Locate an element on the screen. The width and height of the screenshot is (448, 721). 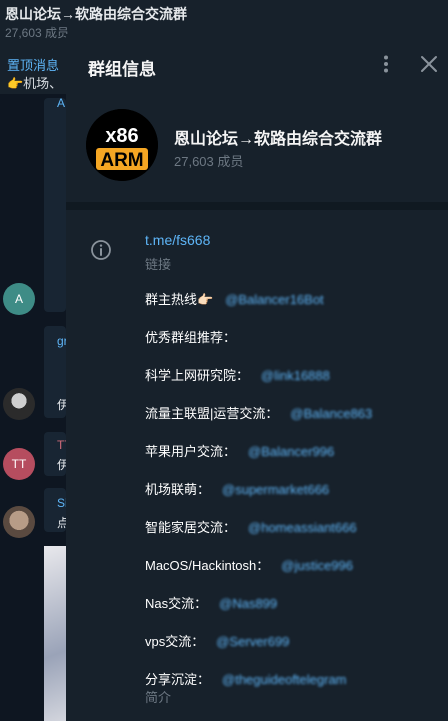
description-line: 科学上网研究院： @link16888 is located at coordinates (295, 376).